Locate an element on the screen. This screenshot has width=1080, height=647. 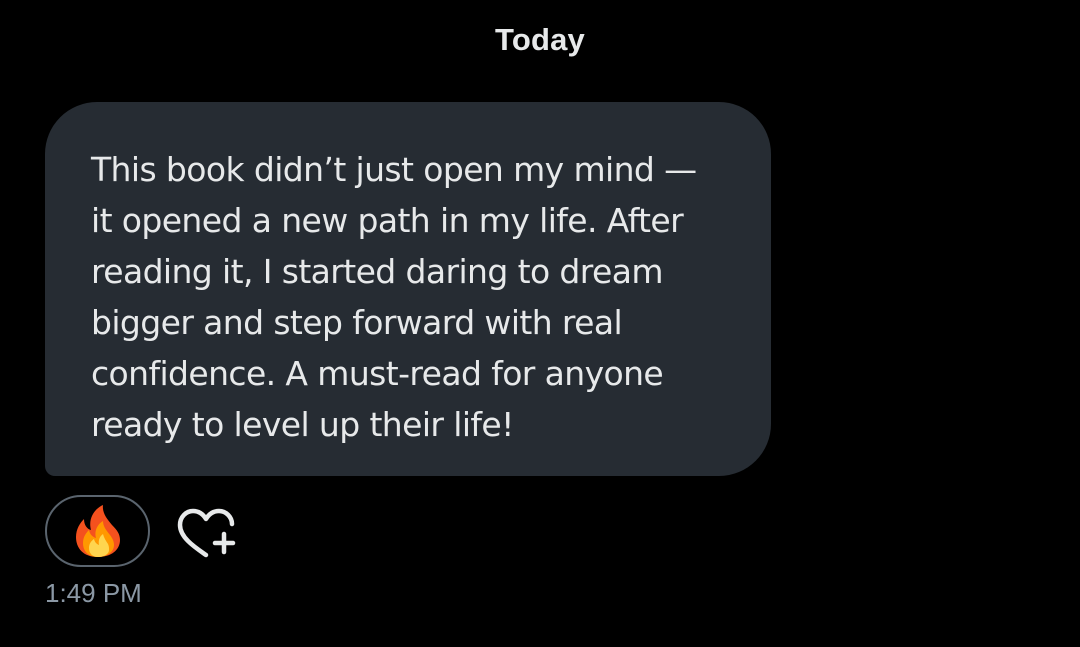
add-reaction-button is located at coordinates (207, 533).